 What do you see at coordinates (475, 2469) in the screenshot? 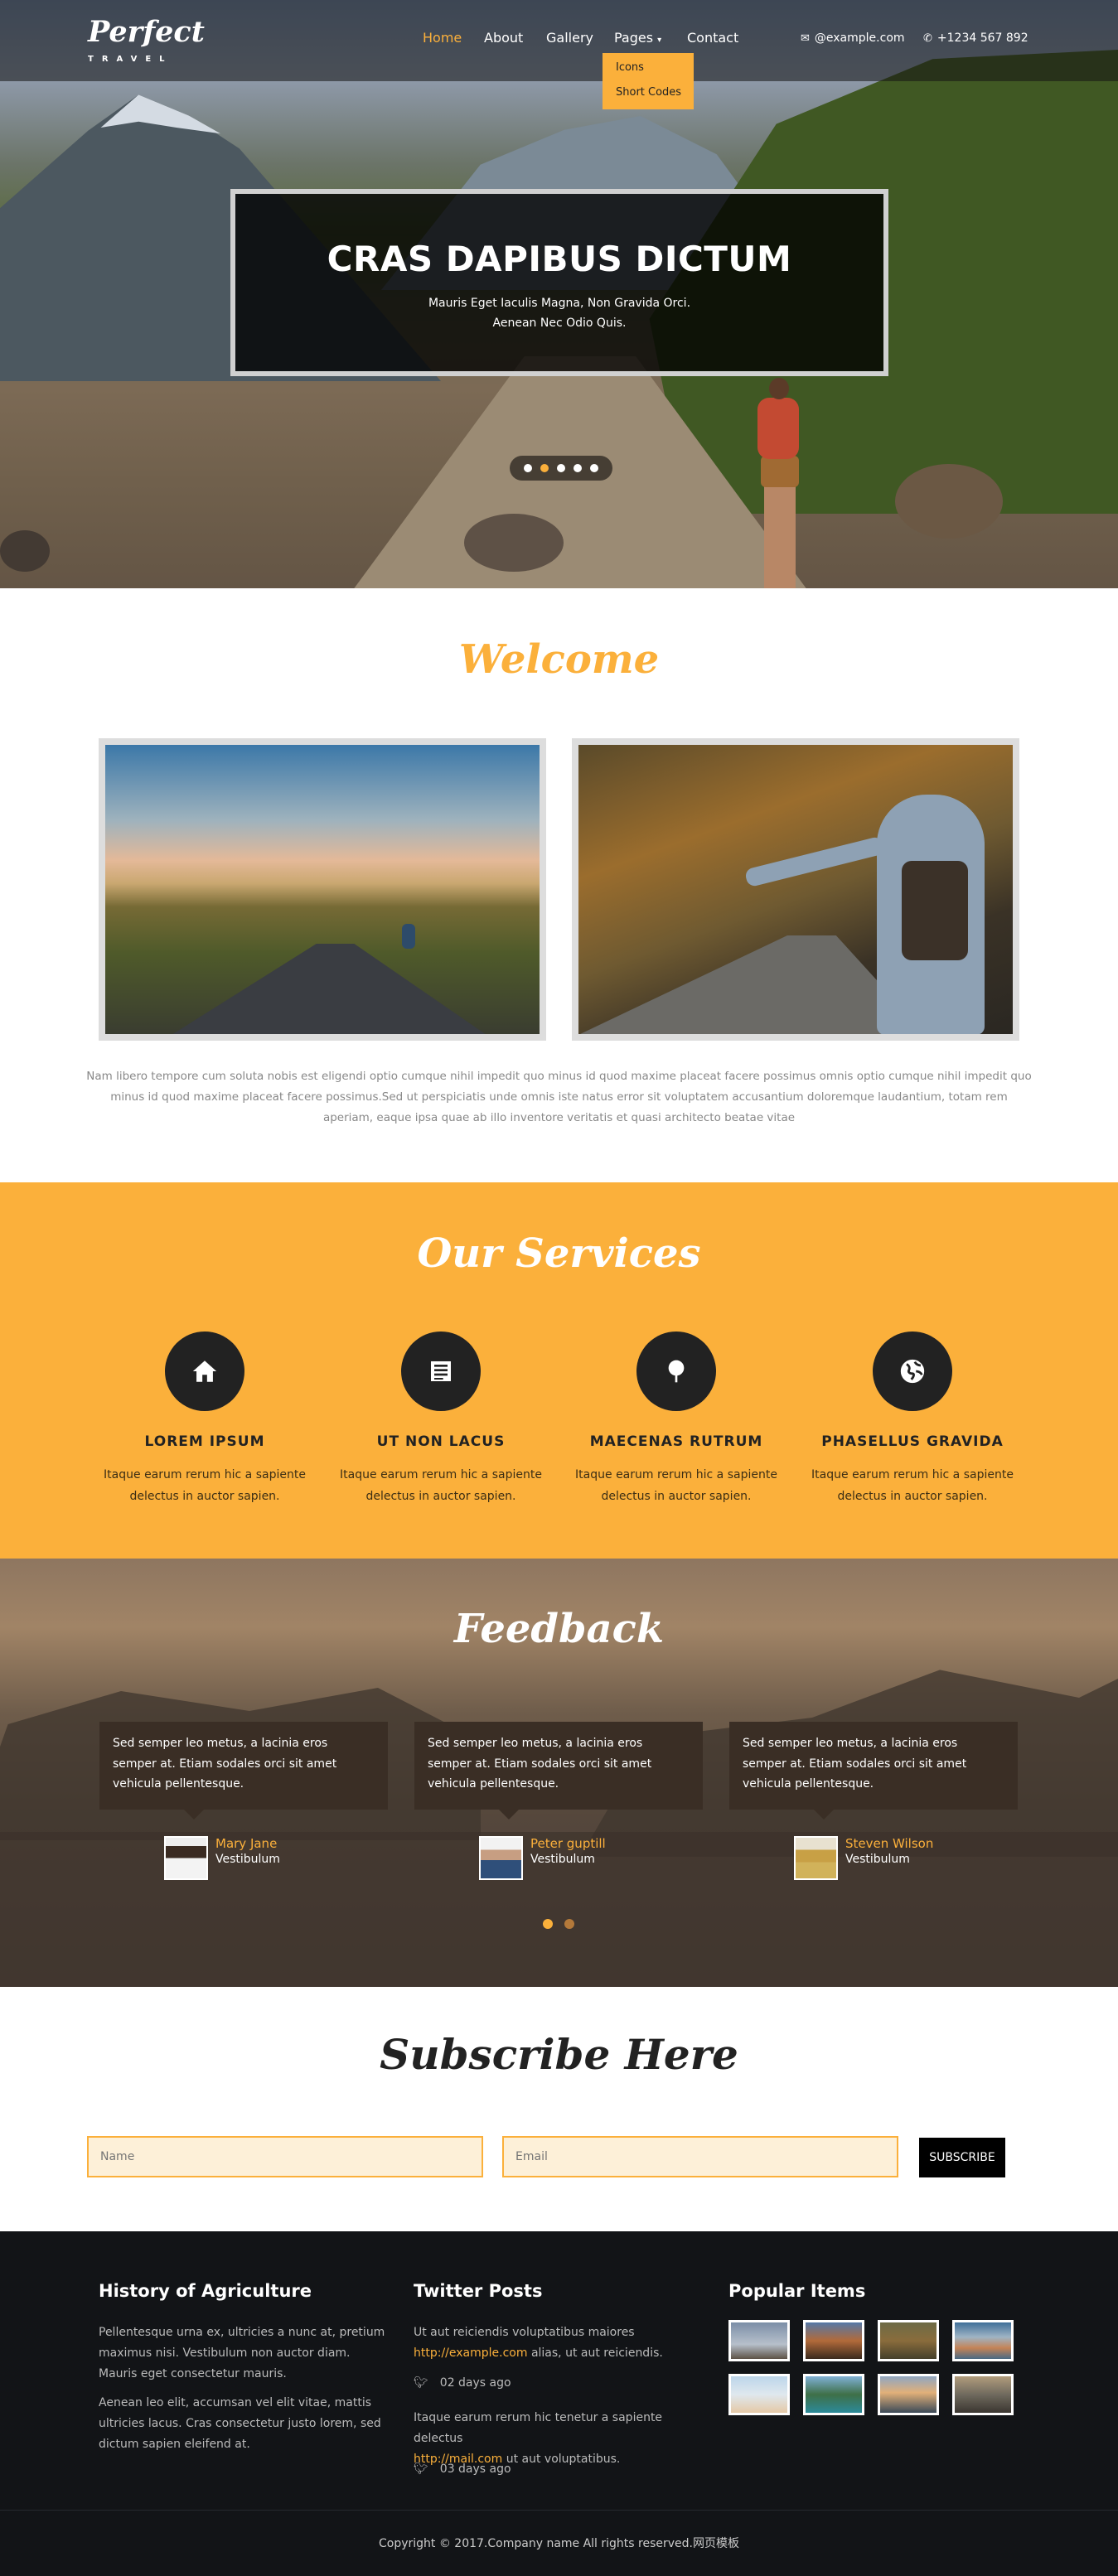
I see `tweet-2-time: 03 days ago` at bounding box center [475, 2469].